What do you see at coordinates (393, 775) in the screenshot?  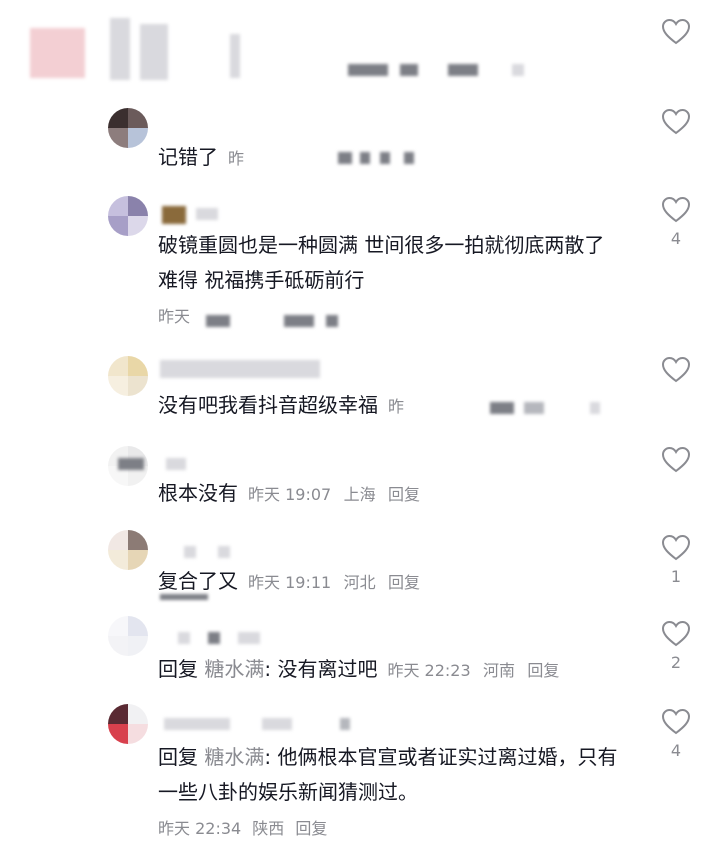 I see `comment-text: 回复 糖水满: 他俩根本官宣或者证实过离过婚，只有一些八卦的娱乐新闻猜测过。` at bounding box center [393, 775].